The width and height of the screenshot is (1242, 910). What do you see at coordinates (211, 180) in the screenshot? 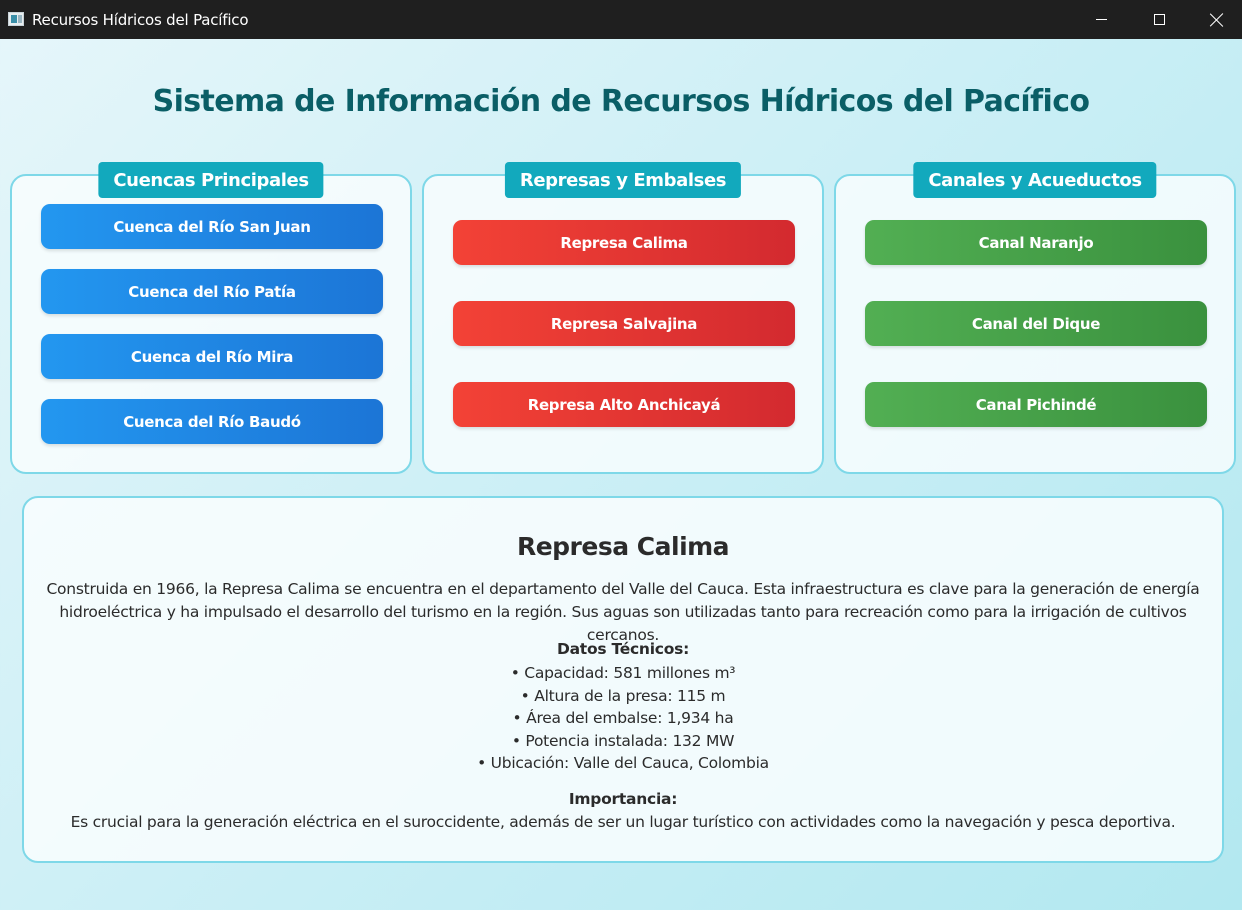
I see `panel-title-cuencas: Cuencas Principales` at bounding box center [211, 180].